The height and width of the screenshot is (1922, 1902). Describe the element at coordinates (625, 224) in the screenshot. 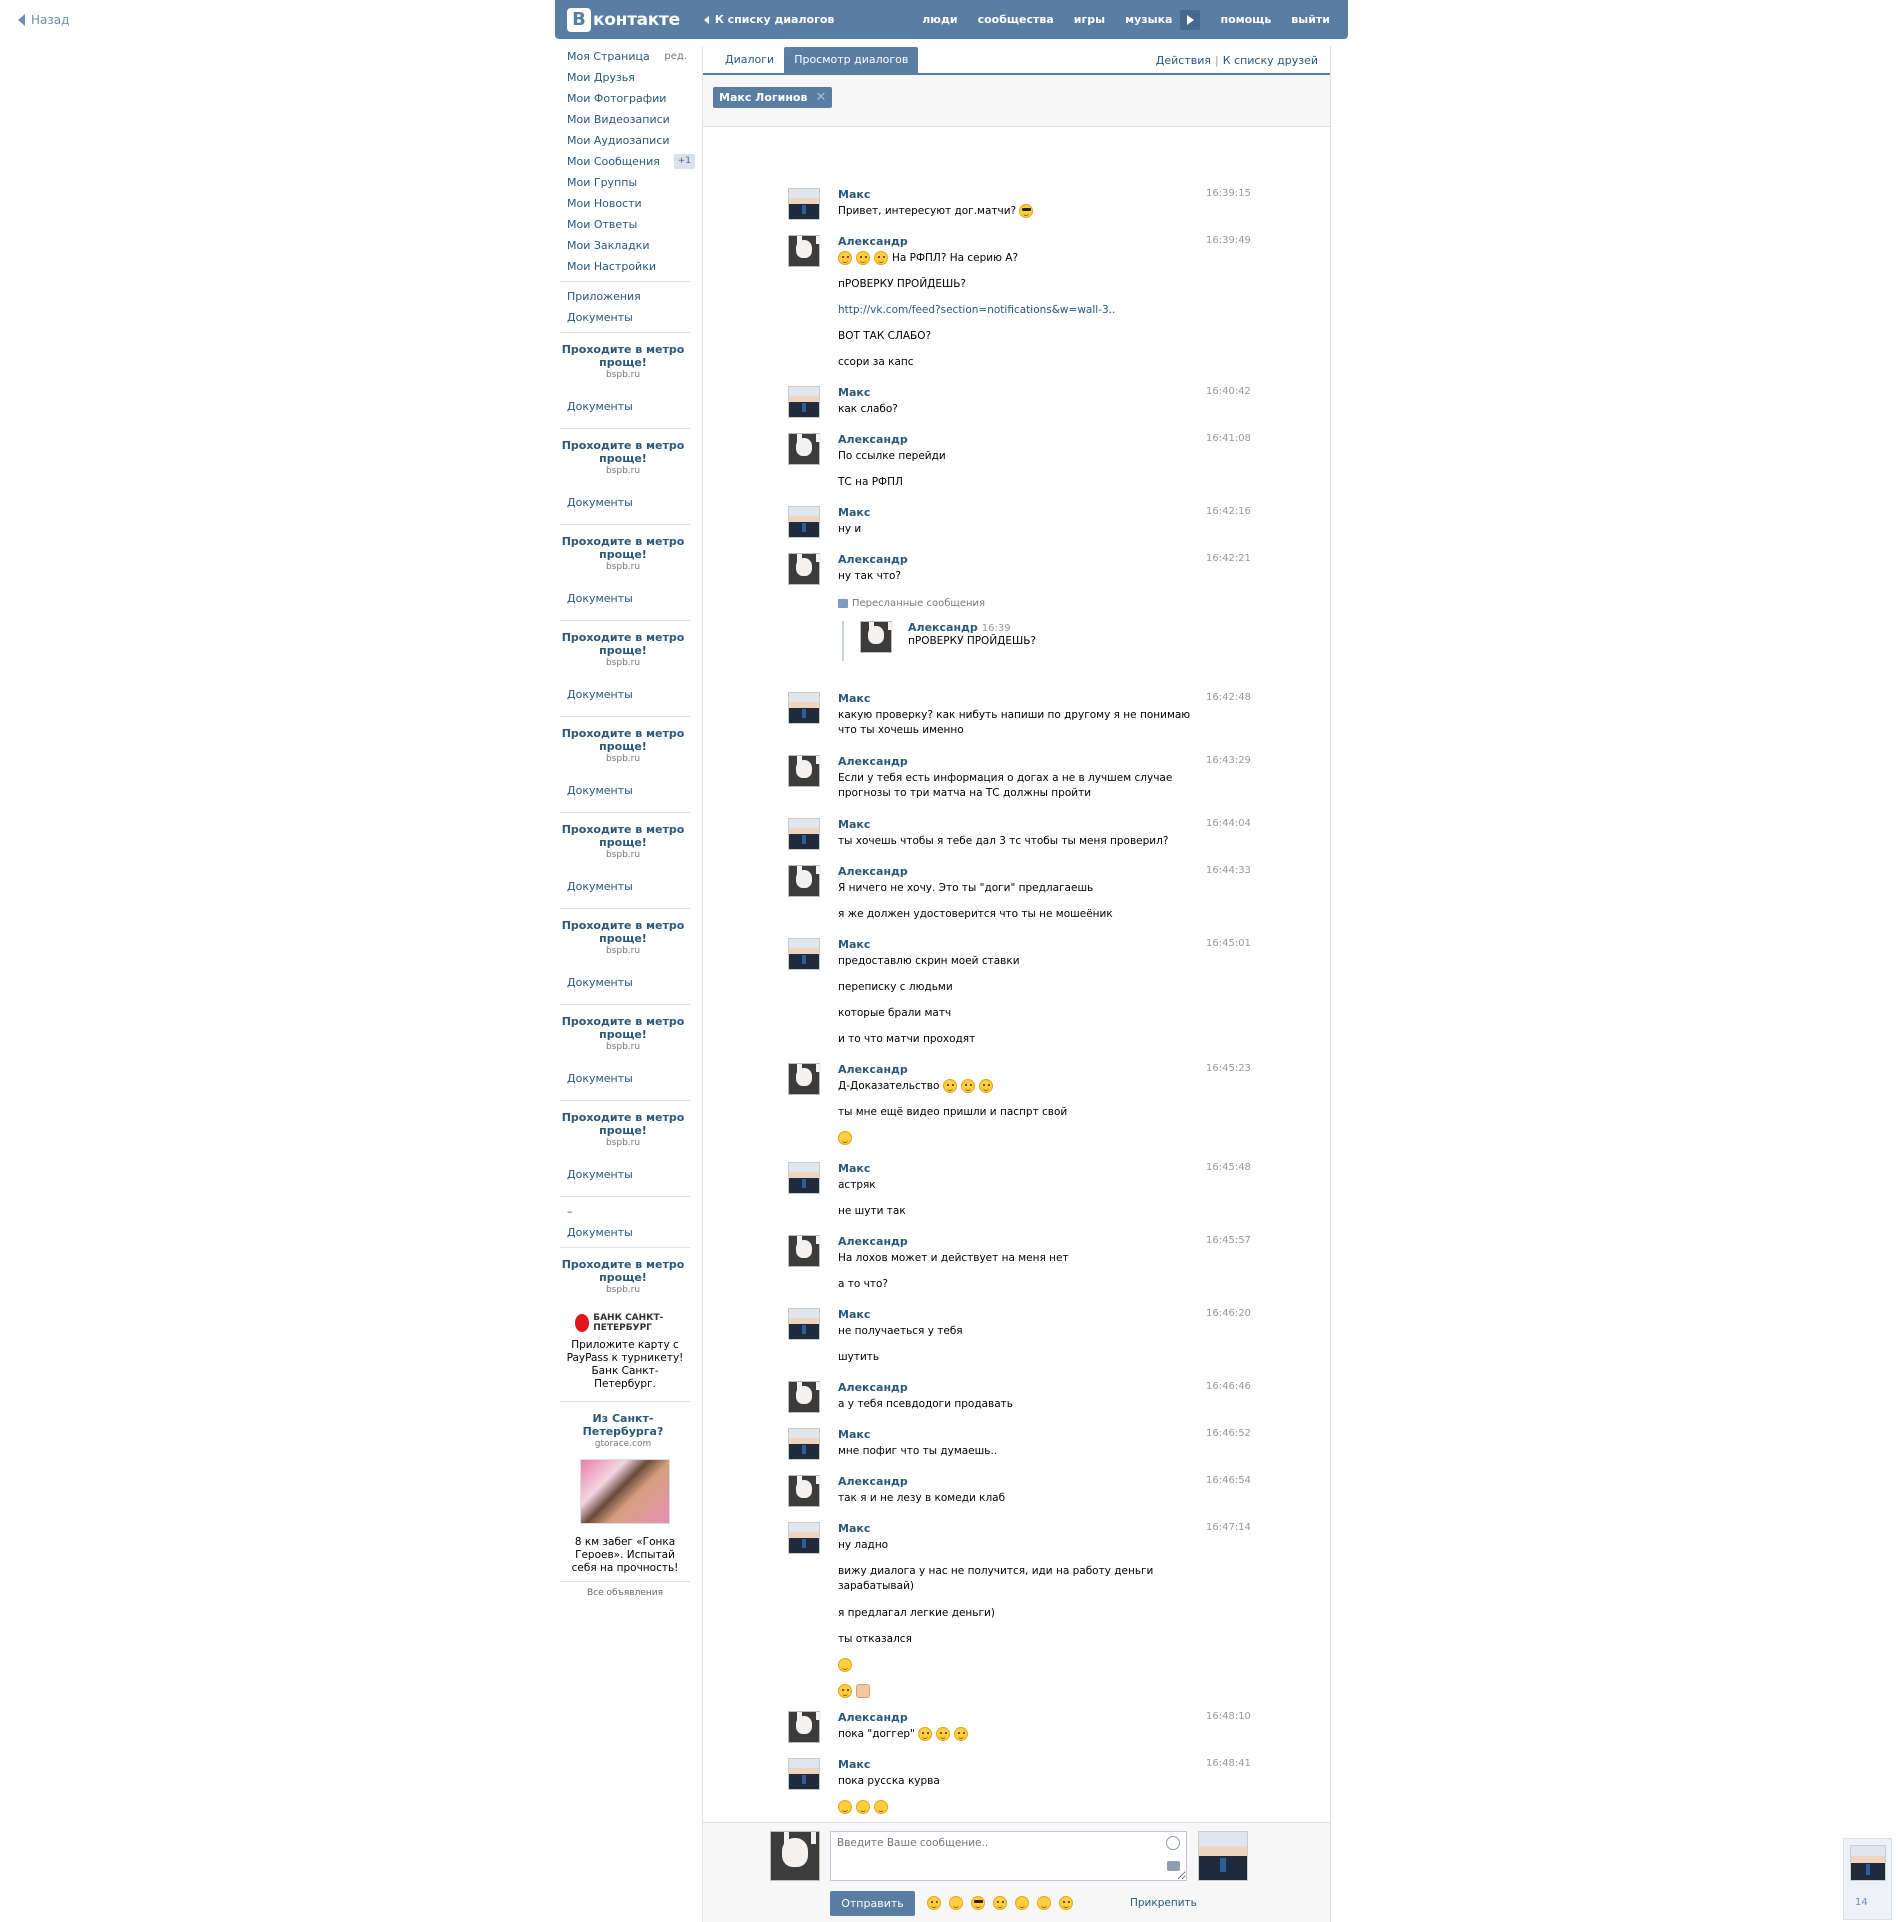

I see `sidebar-item-answers: Мои Ответы` at that location.